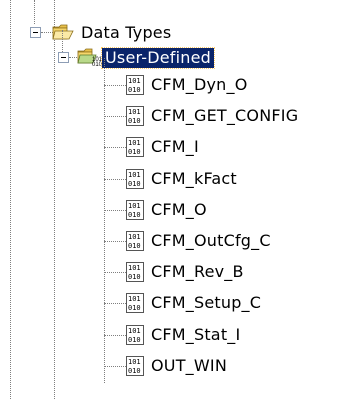 This screenshot has height=399, width=353. What do you see at coordinates (225, 115) in the screenshot?
I see `tree-node-label: CFM_GET_CONFIG` at bounding box center [225, 115].